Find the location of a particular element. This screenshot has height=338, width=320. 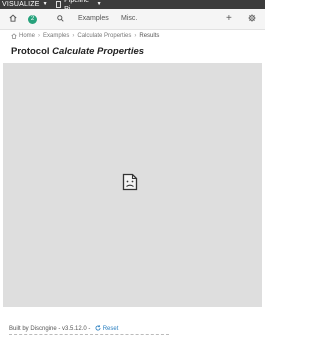

window-topbar: VISUALIZE ▼ Pipeline Pi... ▼ is located at coordinates (132, 6).